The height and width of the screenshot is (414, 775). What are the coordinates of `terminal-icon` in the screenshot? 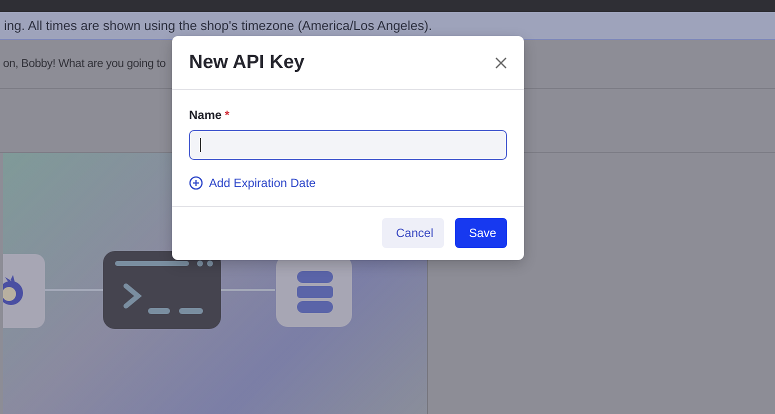 It's located at (162, 290).